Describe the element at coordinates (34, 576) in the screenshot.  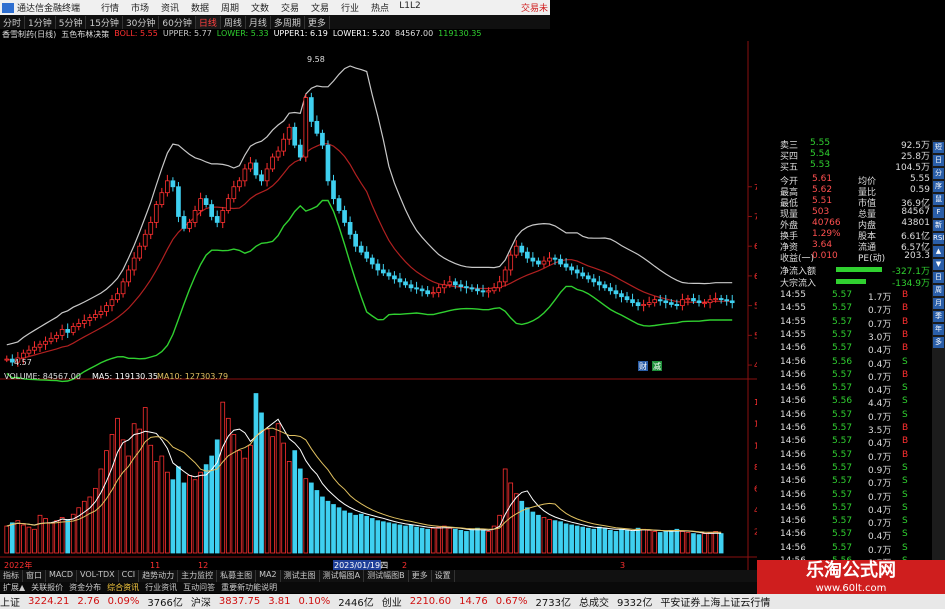
I see `indicator-tab: 窗口` at that location.